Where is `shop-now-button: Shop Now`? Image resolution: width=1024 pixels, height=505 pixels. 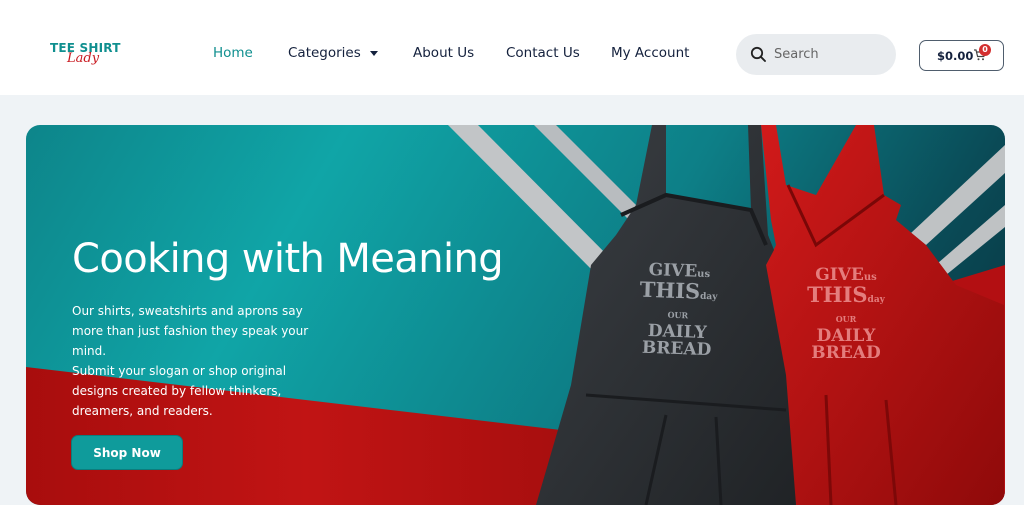
shop-now-button: Shop Now is located at coordinates (127, 452).